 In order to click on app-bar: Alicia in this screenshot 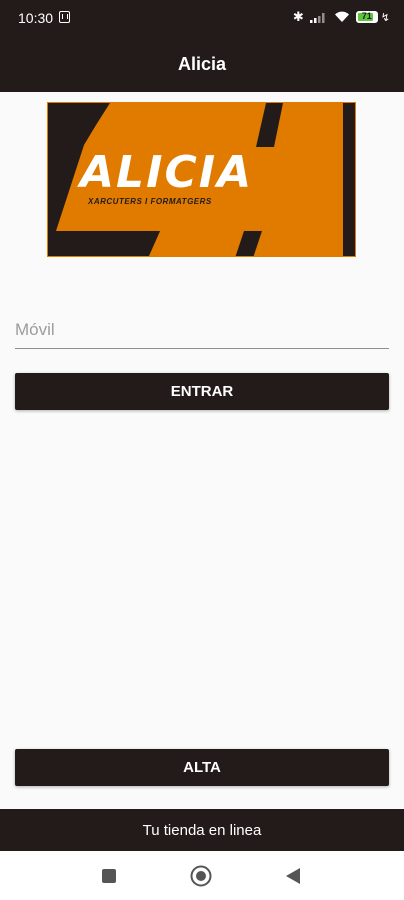, I will do `click(202, 64)`.